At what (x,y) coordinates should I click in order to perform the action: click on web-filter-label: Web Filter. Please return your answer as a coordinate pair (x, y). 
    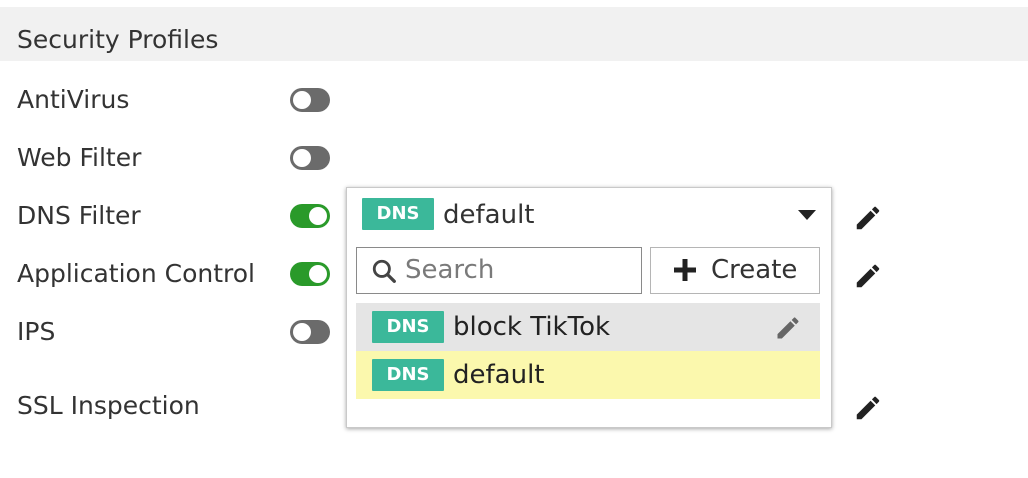
    Looking at the image, I should click on (79, 157).